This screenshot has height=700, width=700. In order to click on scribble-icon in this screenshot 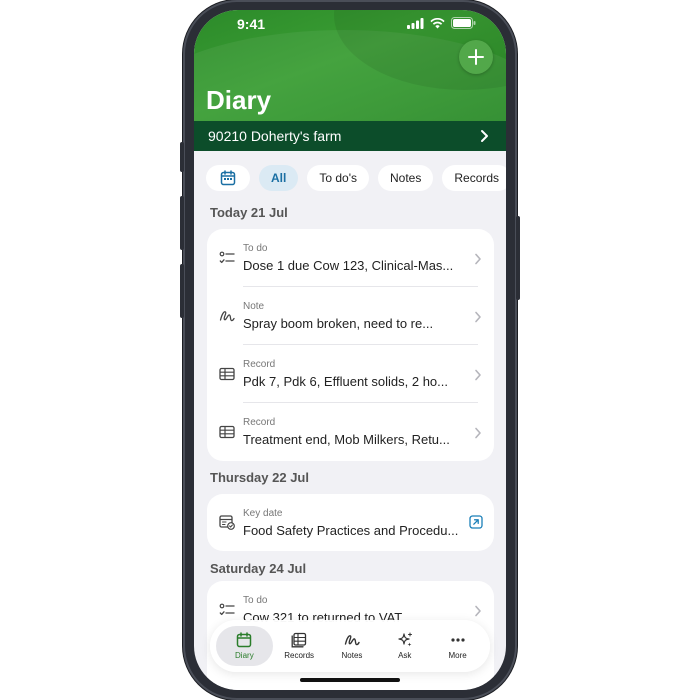, I will do `click(352, 640)`.